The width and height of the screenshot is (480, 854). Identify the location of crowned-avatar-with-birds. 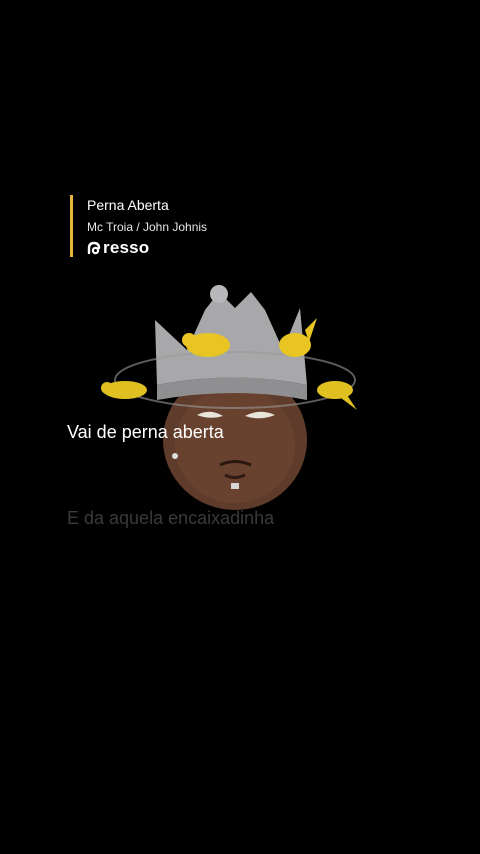
(229, 397).